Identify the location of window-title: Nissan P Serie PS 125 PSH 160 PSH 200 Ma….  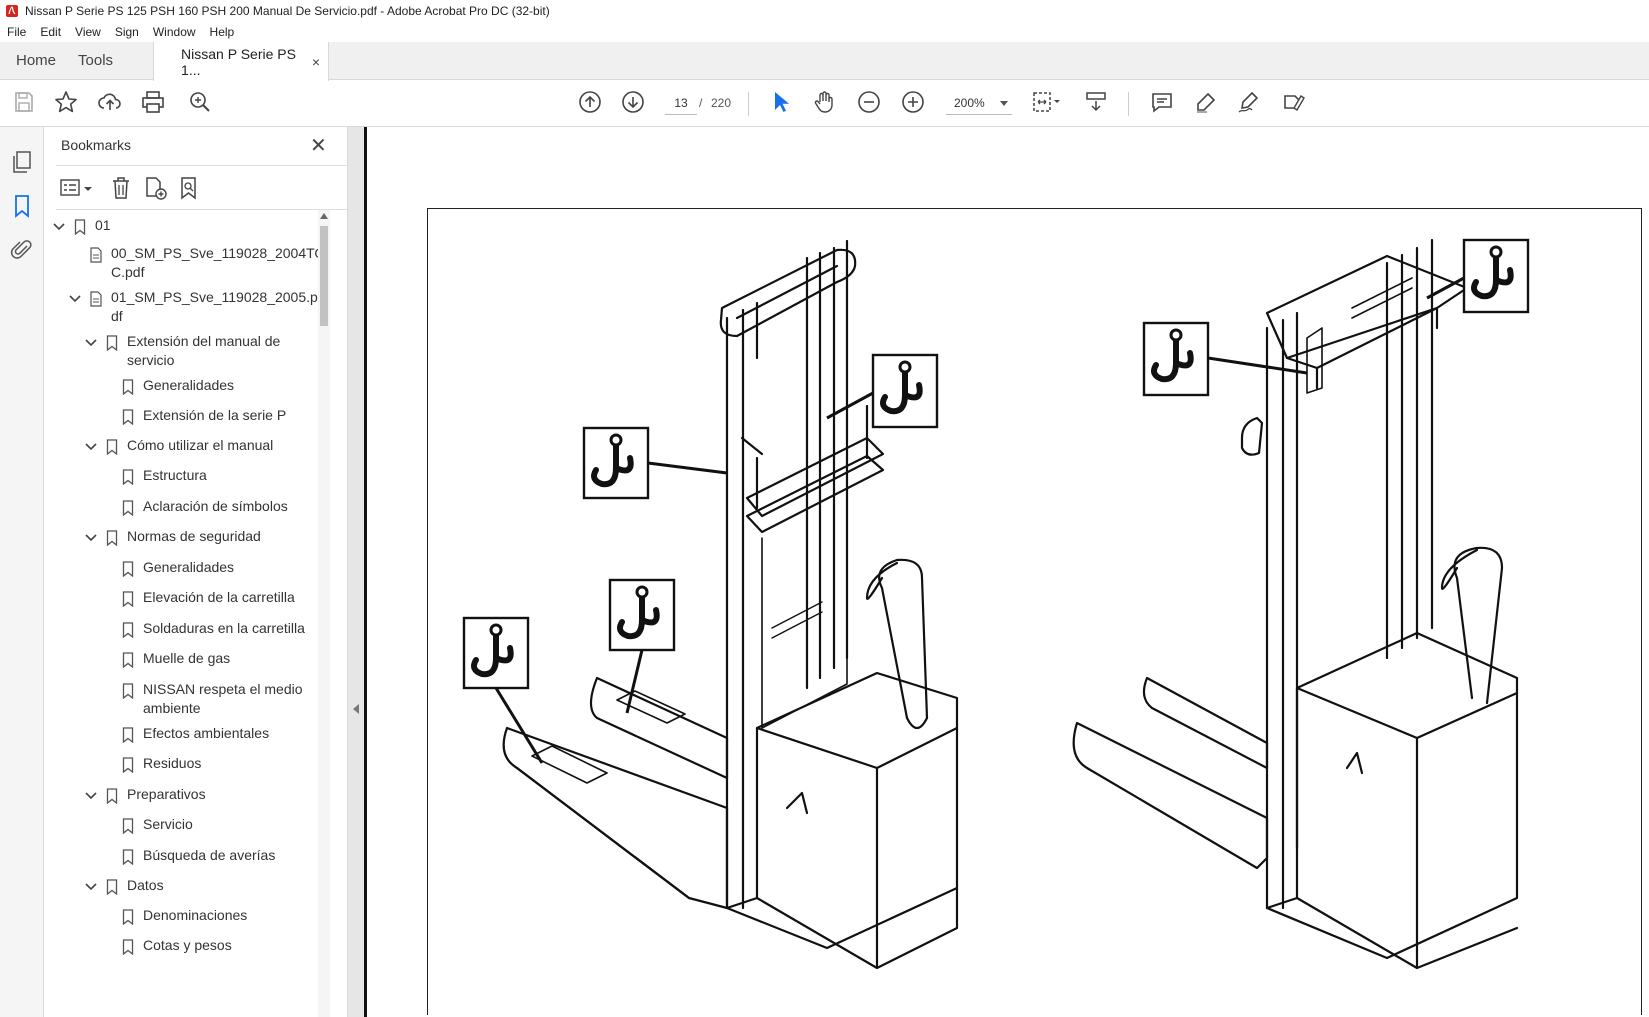
(287, 11).